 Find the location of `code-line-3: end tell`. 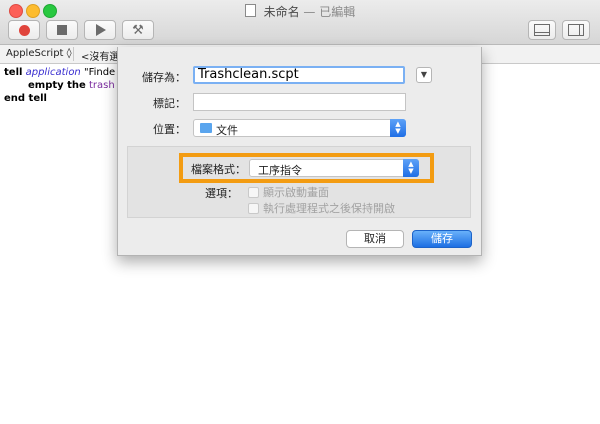

code-line-3: end tell is located at coordinates (59, 98).